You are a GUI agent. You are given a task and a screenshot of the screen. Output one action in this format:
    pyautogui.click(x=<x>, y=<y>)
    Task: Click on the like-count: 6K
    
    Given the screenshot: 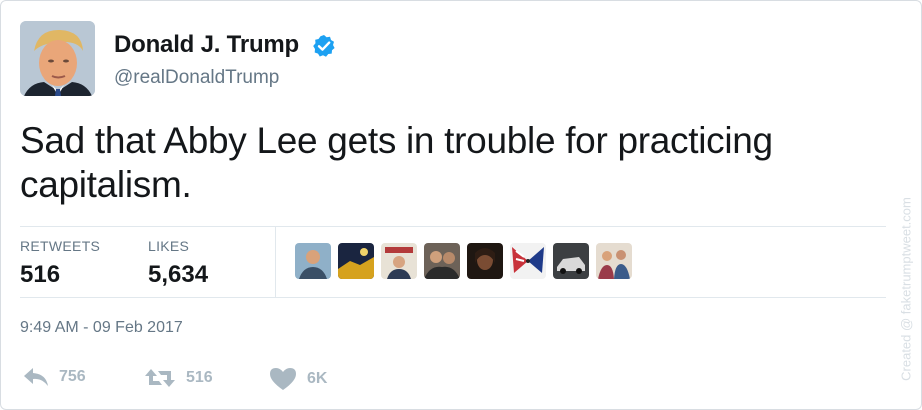 What is the action you would take?
    pyautogui.click(x=317, y=378)
    